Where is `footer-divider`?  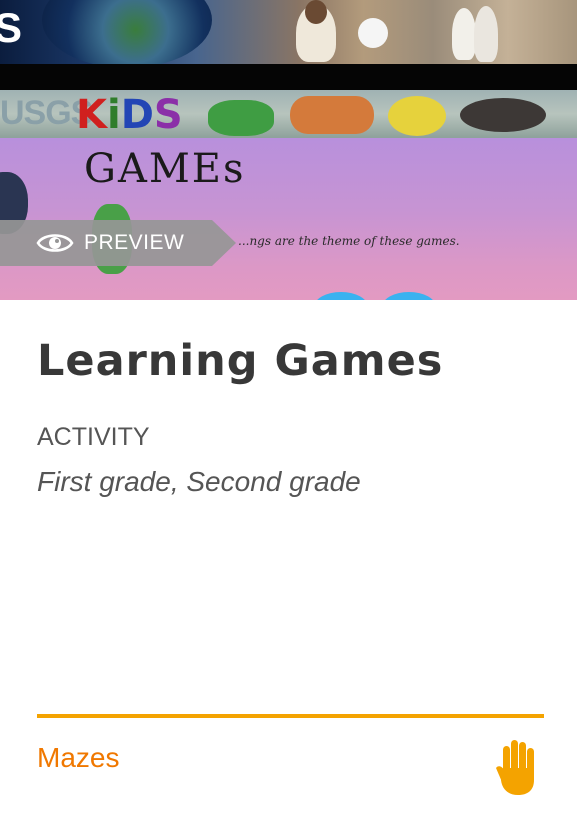 footer-divider is located at coordinates (290, 716).